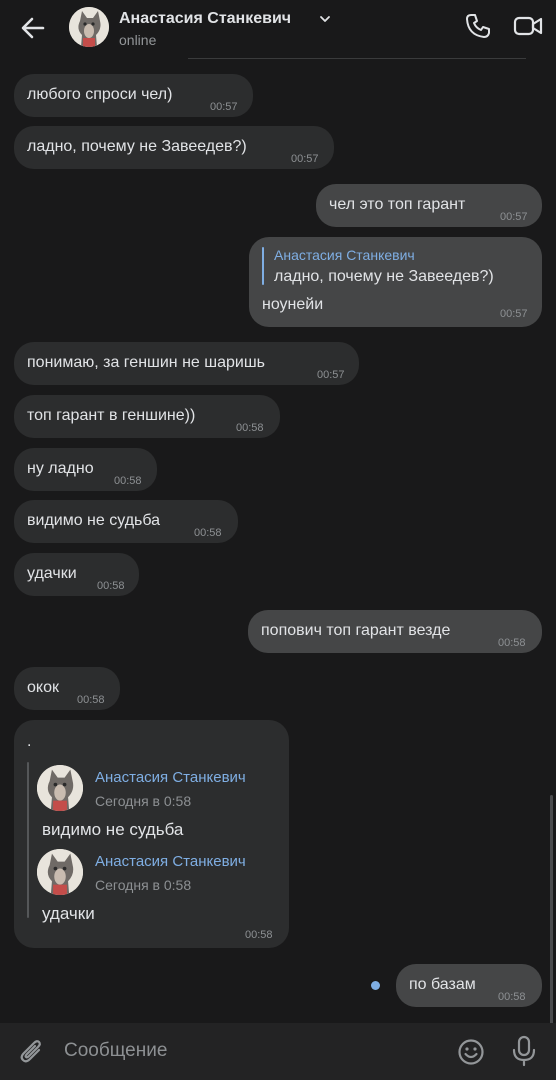 The width and height of the screenshot is (556, 1080). What do you see at coordinates (33, 28) in the screenshot?
I see `back-arrow-icon` at bounding box center [33, 28].